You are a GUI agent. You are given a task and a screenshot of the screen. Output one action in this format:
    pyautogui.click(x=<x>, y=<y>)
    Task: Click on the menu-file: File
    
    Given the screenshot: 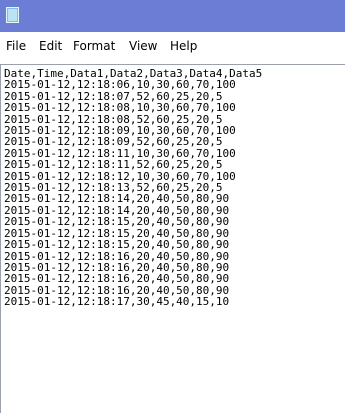 What is the action you would take?
    pyautogui.click(x=16, y=46)
    